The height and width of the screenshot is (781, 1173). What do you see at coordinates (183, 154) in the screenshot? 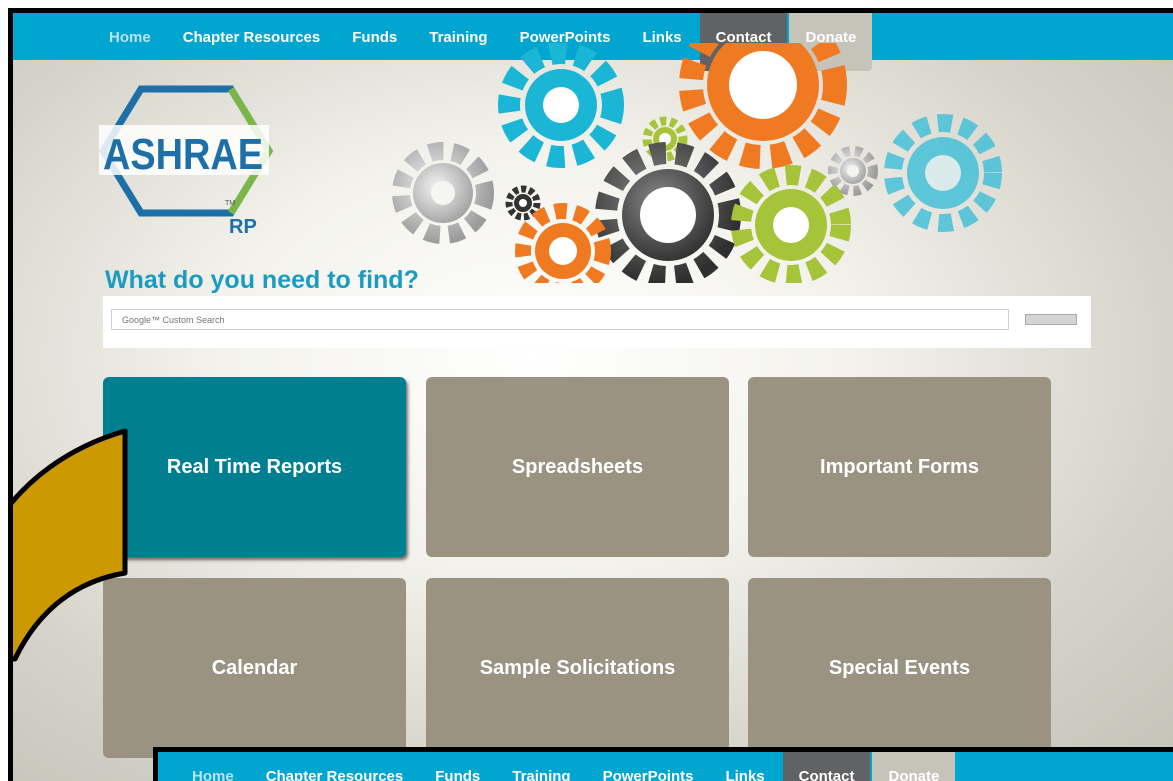
I see `logo-wordmark: ASHRAE` at bounding box center [183, 154].